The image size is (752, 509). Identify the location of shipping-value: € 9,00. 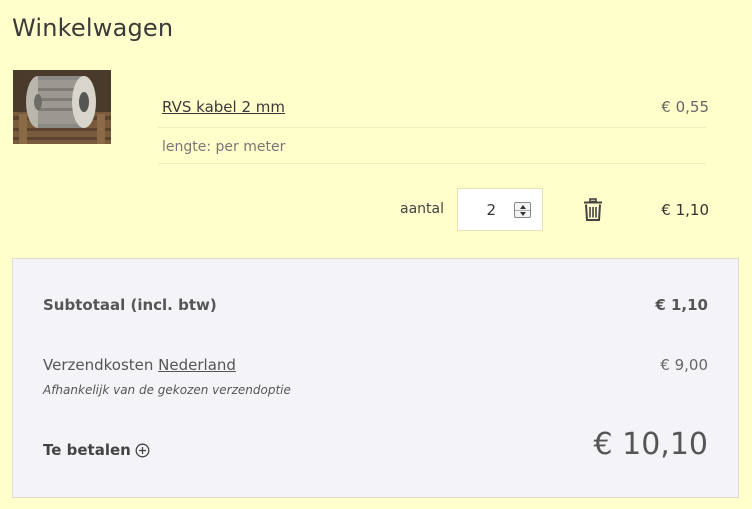
(684, 365).